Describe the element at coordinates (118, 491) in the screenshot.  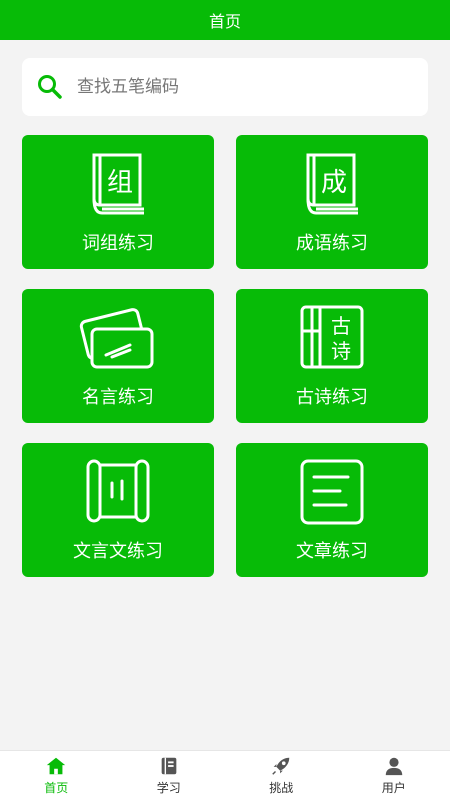
I see `scroll-icon` at that location.